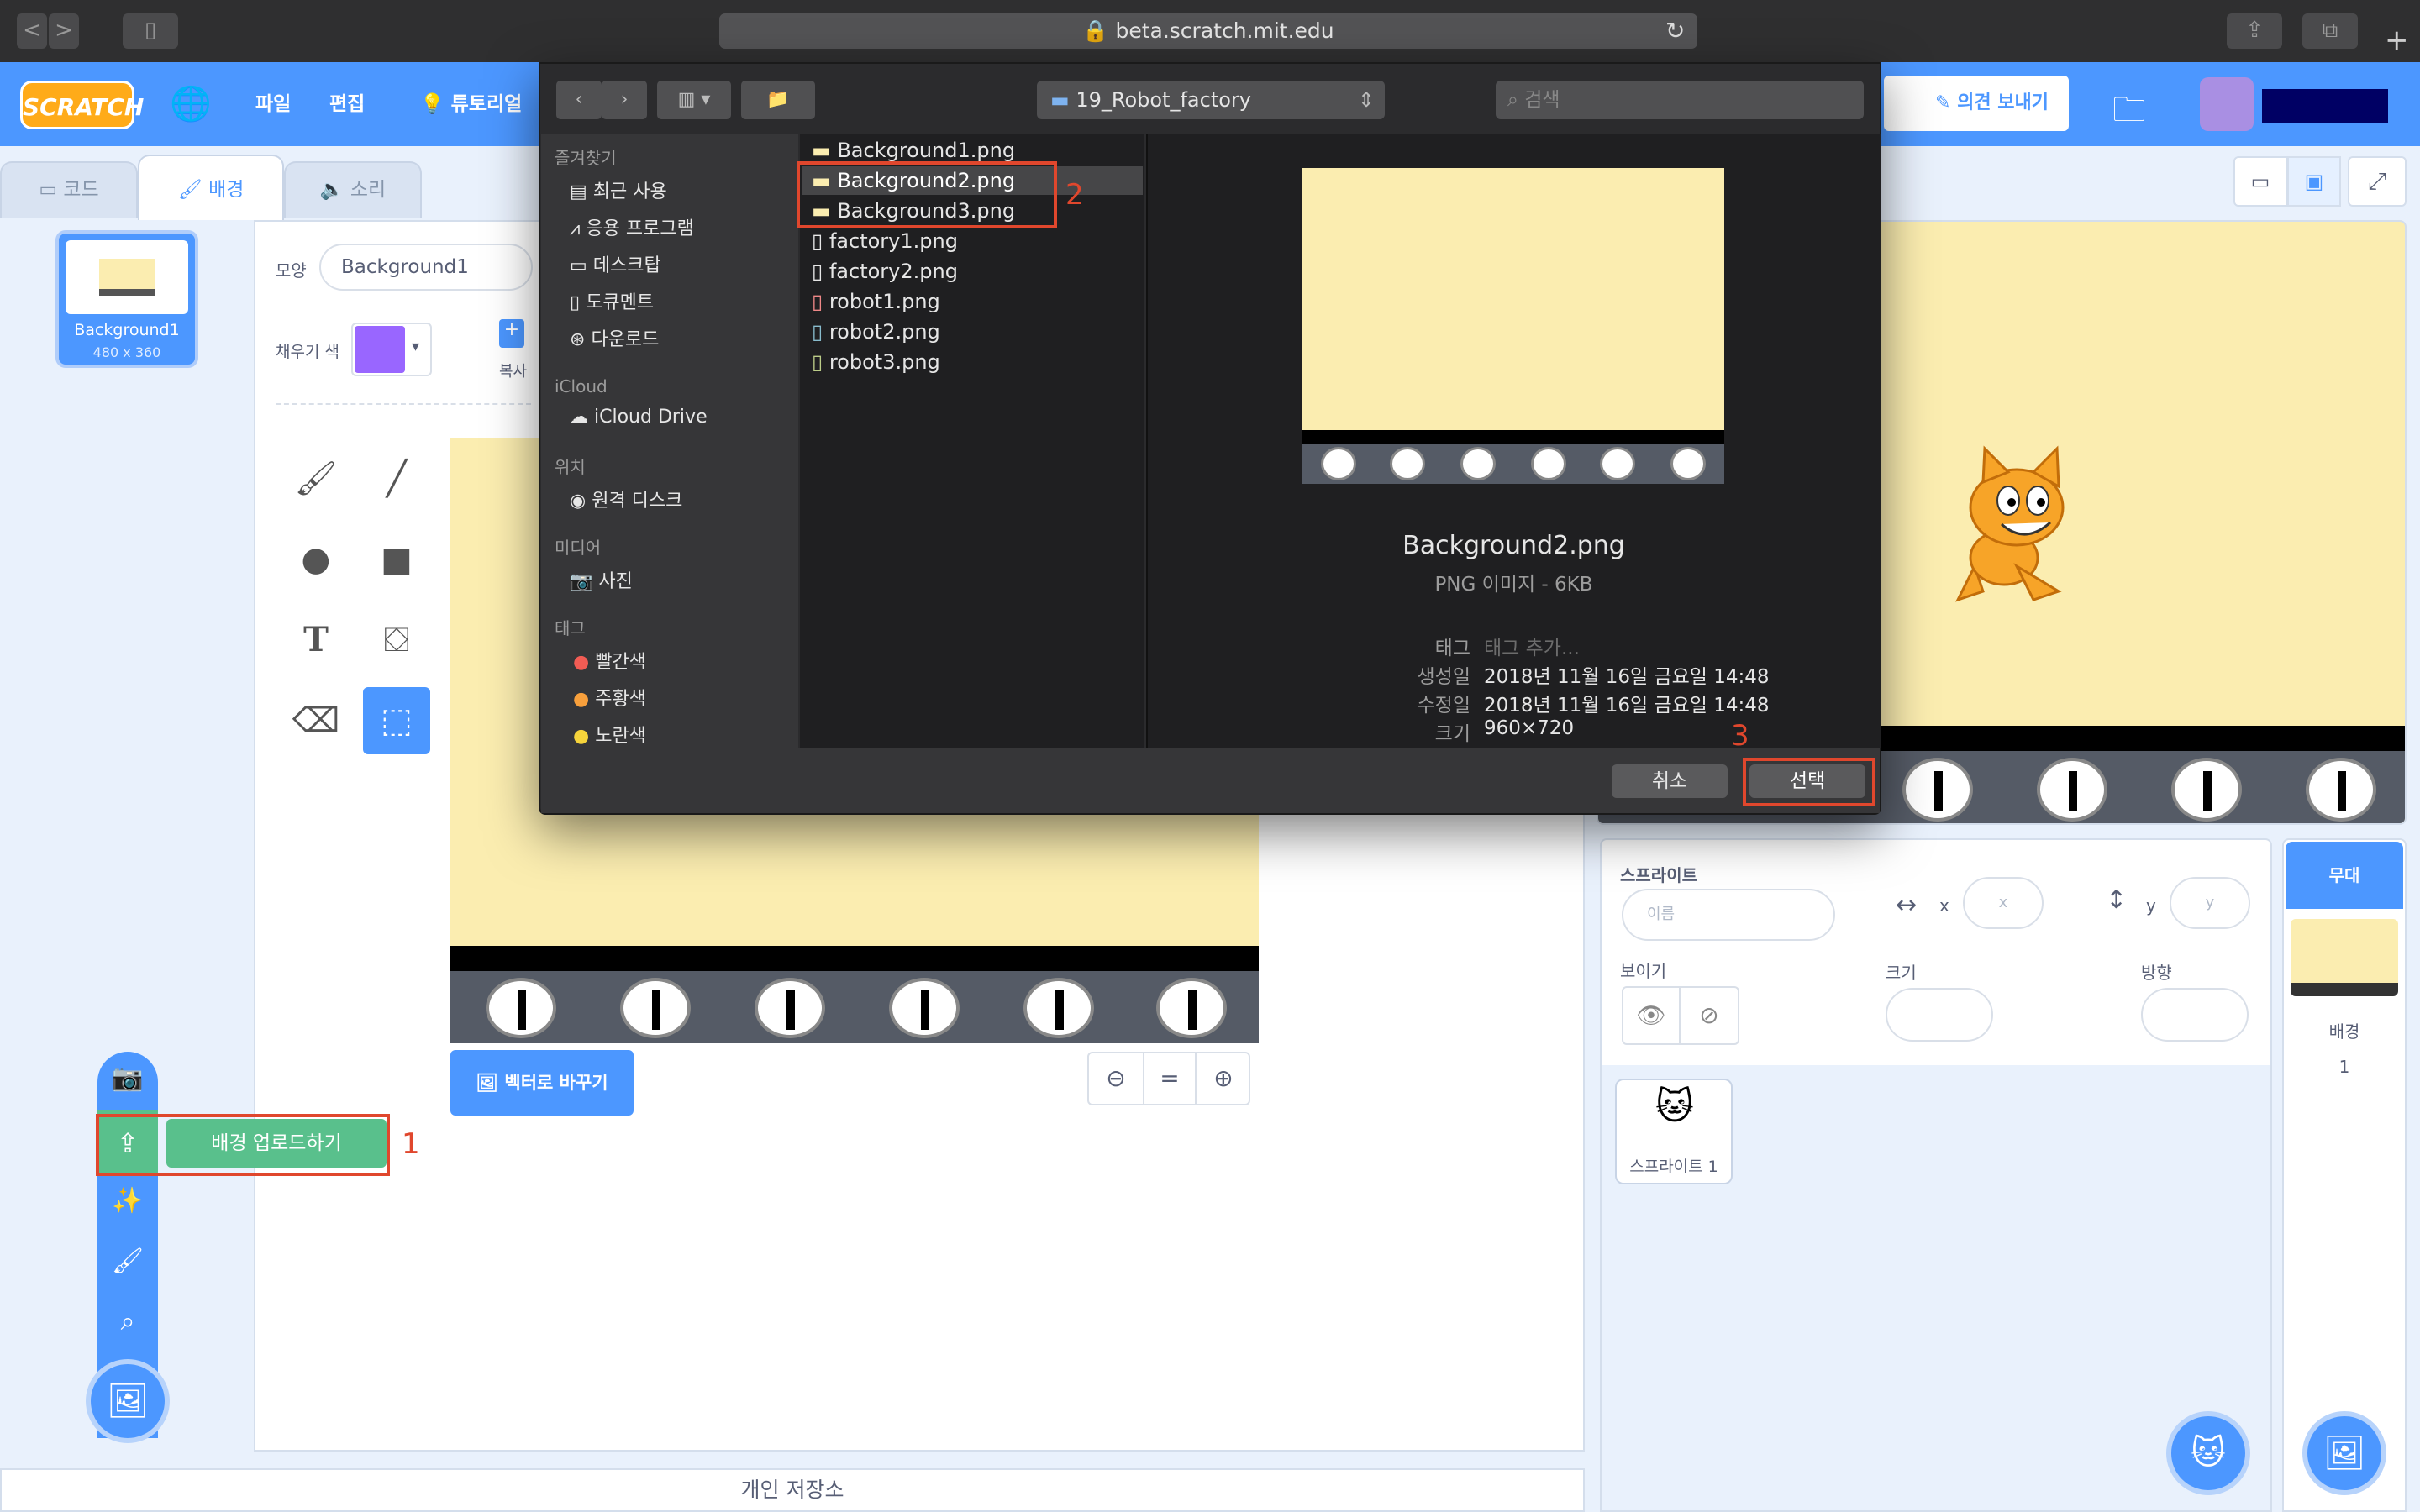 This screenshot has width=2420, height=1512. Describe the element at coordinates (624, 100) in the screenshot. I see `dialog-forward-button: ›` at that location.